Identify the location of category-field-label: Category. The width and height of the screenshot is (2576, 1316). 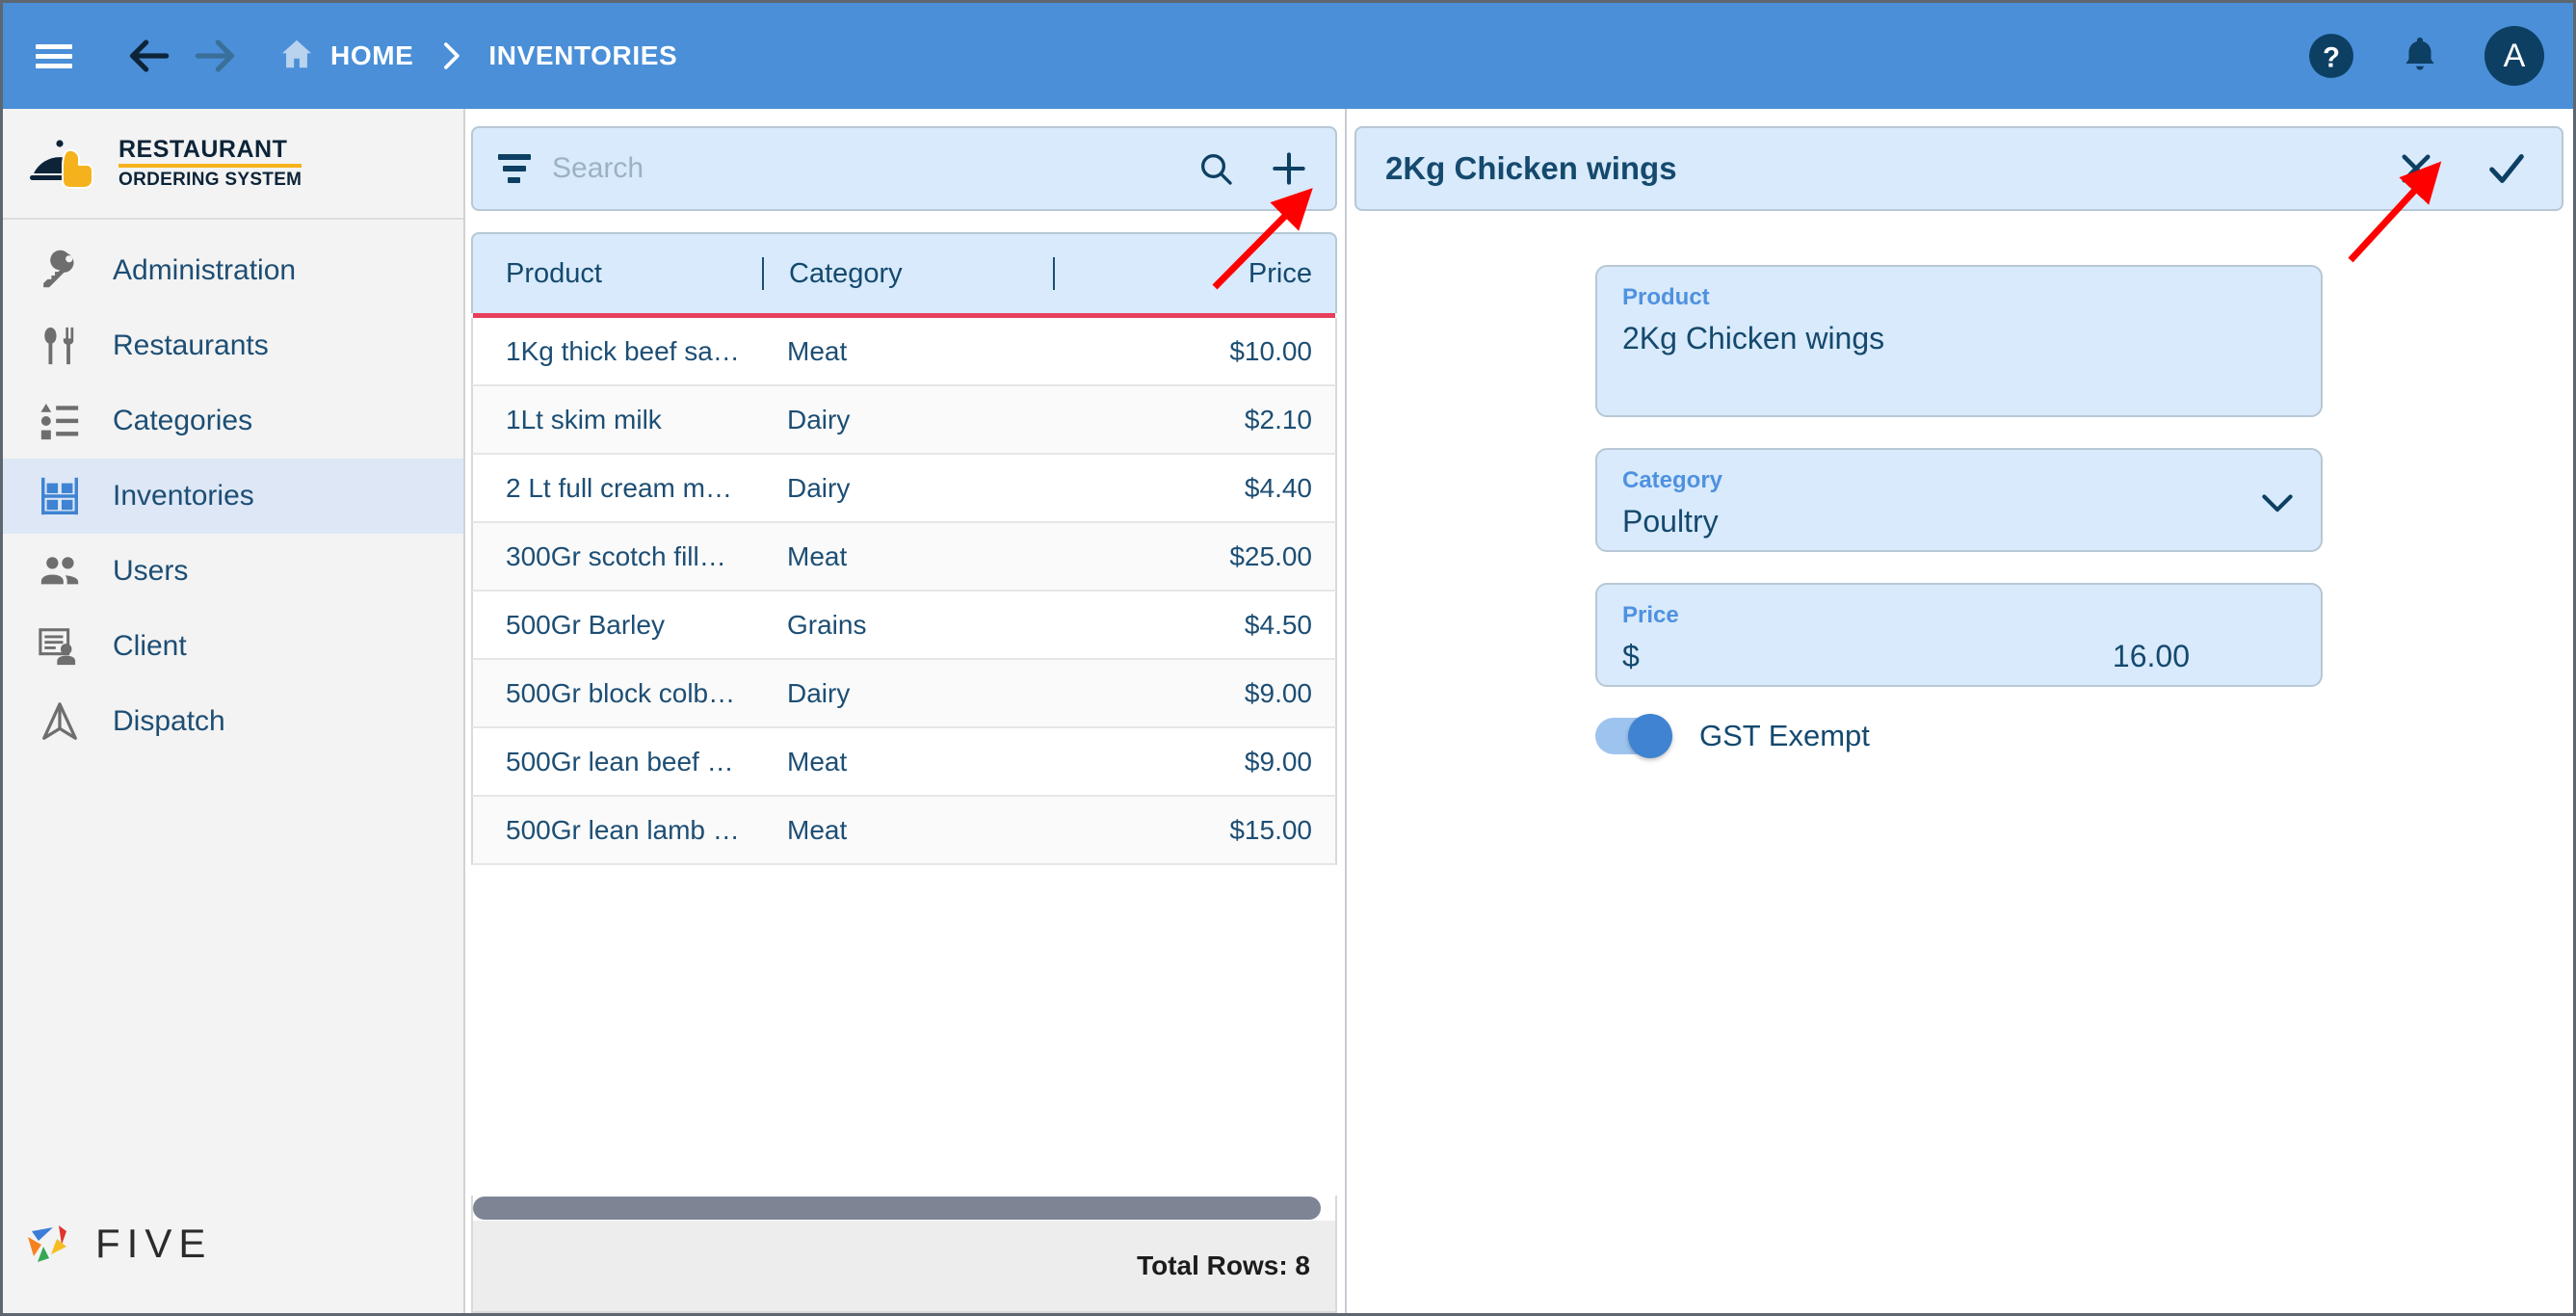
(1673, 480).